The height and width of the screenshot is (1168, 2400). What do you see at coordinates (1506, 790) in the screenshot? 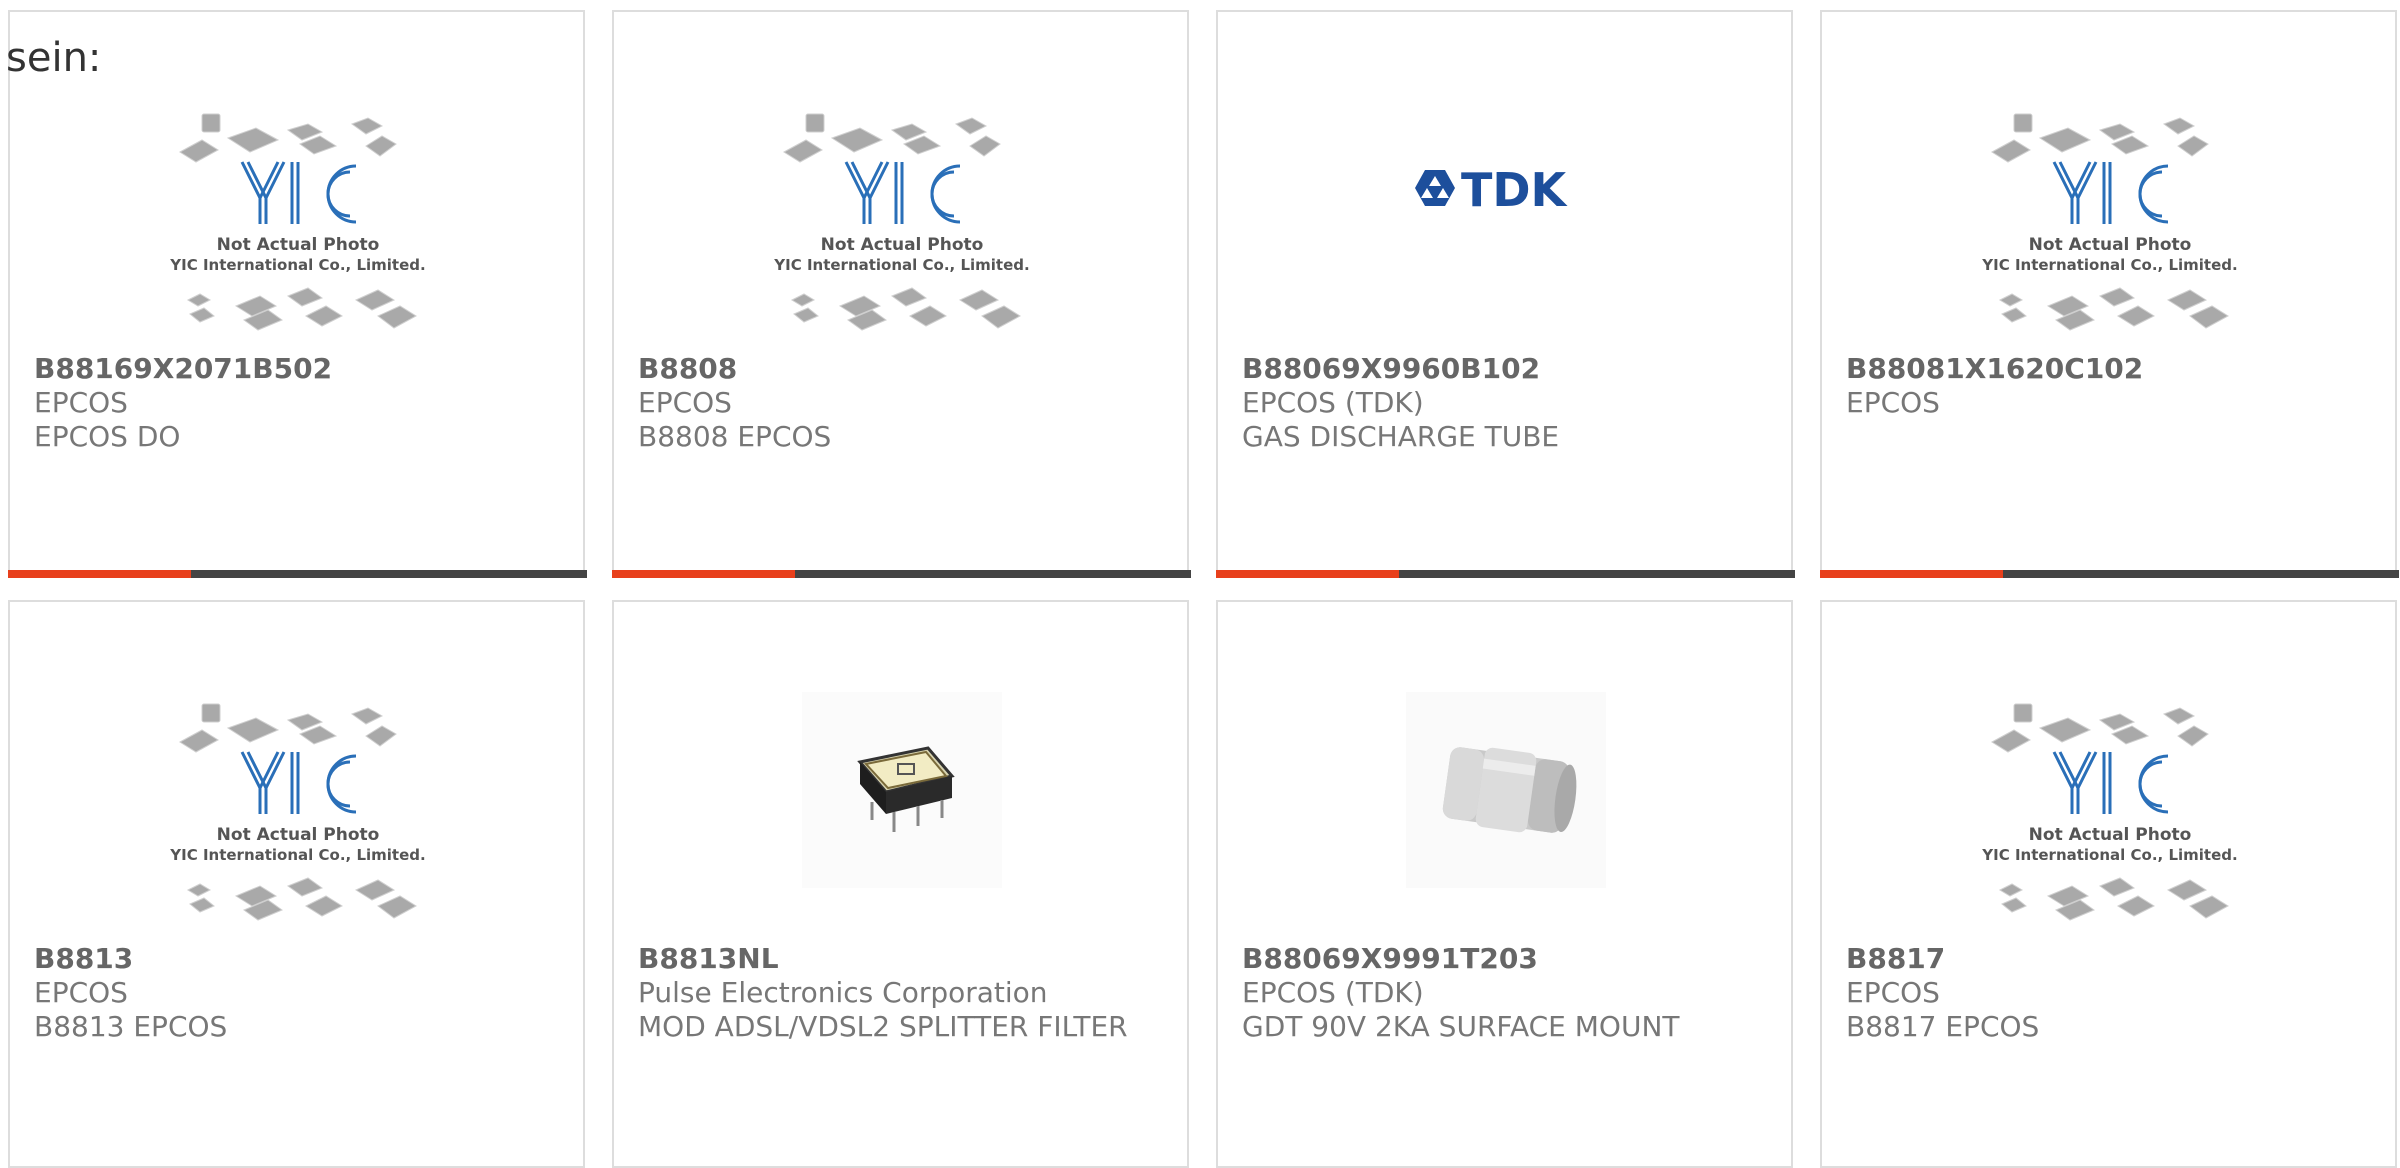
I see `gdt-photo-icon` at bounding box center [1506, 790].